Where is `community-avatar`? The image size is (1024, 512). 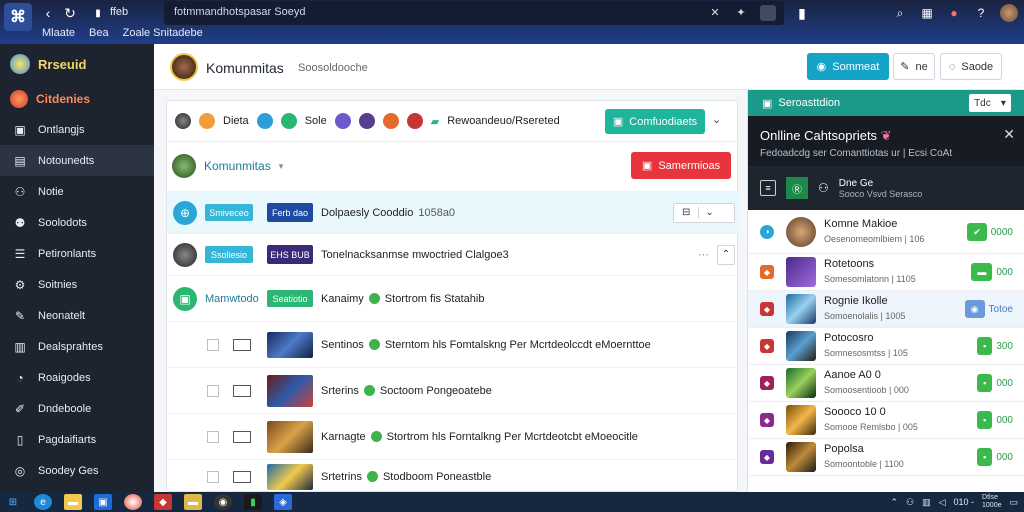 community-avatar is located at coordinates (184, 67).